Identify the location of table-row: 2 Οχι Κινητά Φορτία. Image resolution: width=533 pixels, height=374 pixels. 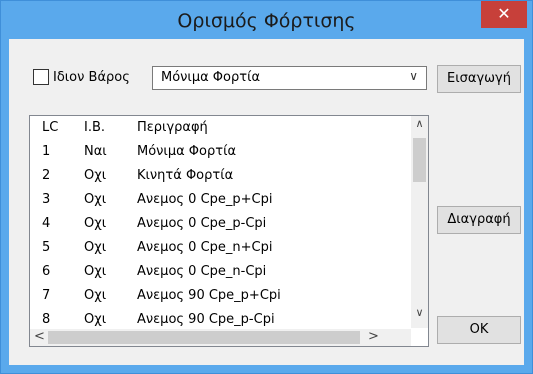
(220, 176).